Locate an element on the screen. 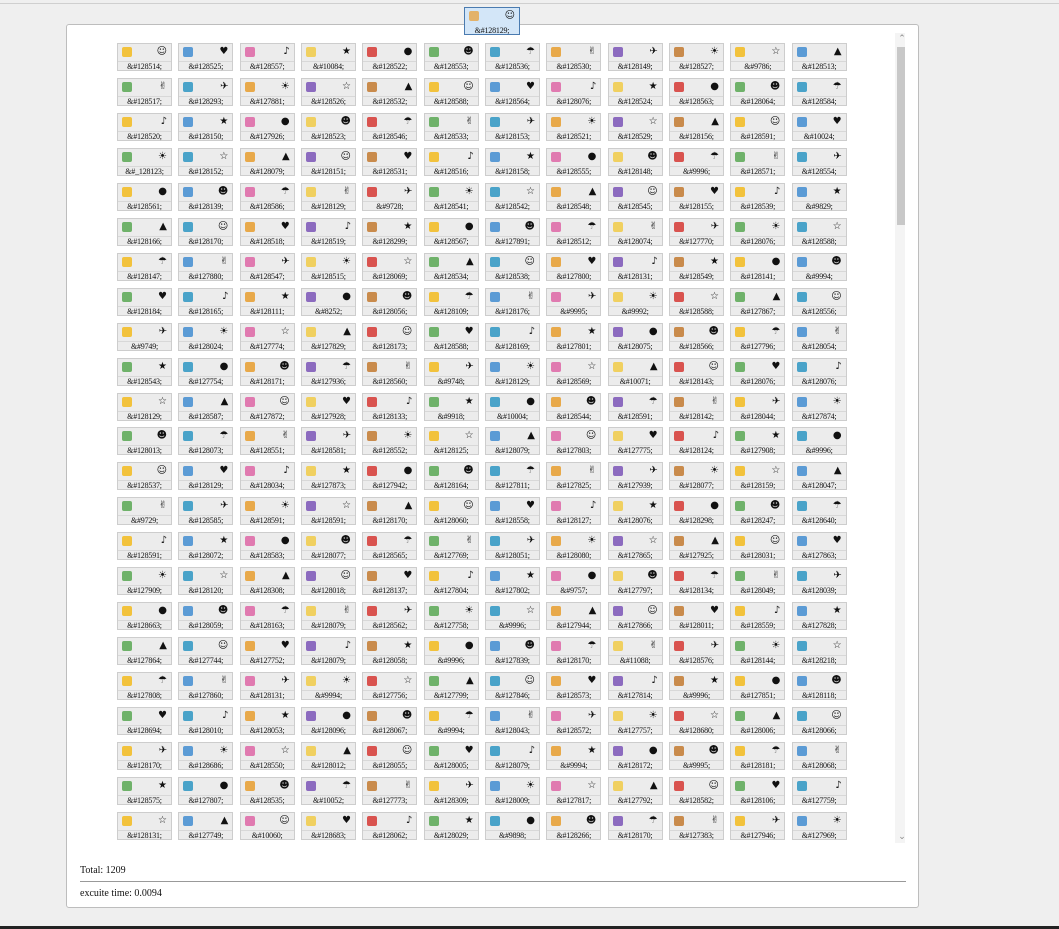 This screenshot has height=929, width=1059. emoji-tile: ♪ &#128124; is located at coordinates (696, 441).